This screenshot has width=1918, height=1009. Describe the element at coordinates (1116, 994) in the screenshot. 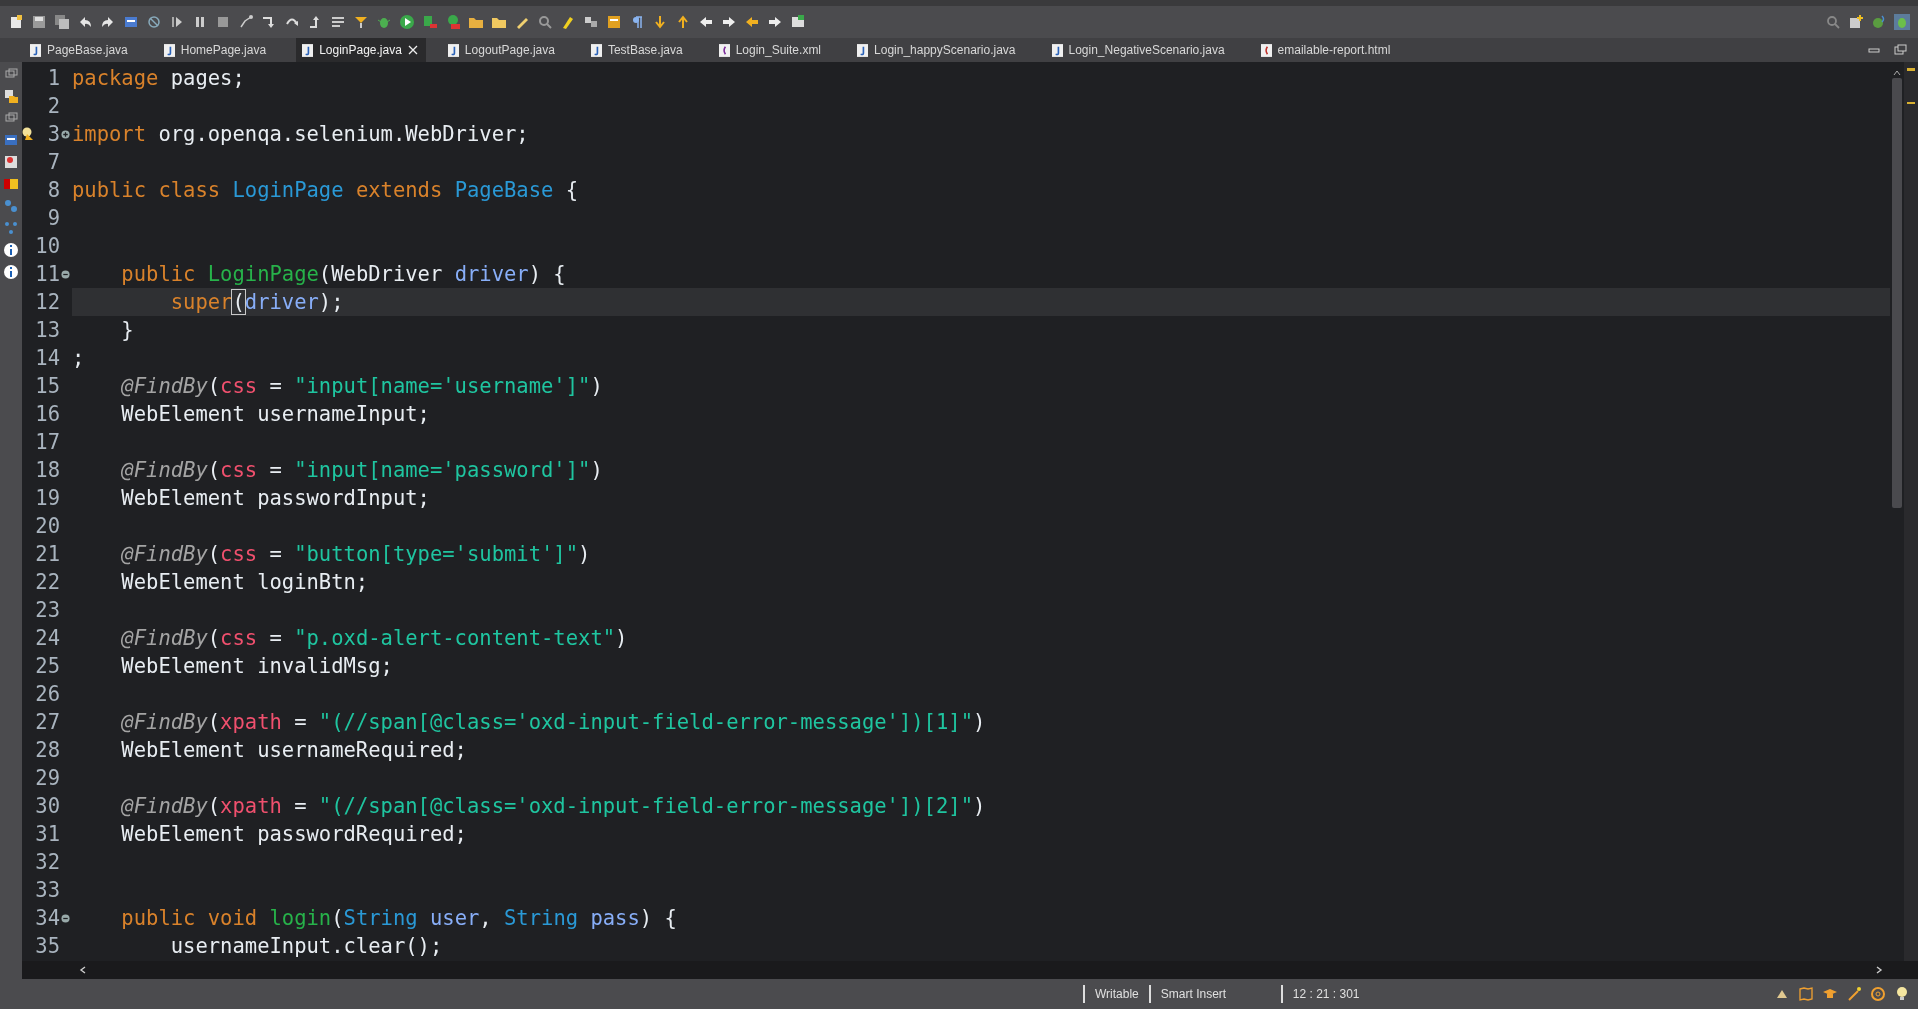

I see `status-text: Writable` at that location.